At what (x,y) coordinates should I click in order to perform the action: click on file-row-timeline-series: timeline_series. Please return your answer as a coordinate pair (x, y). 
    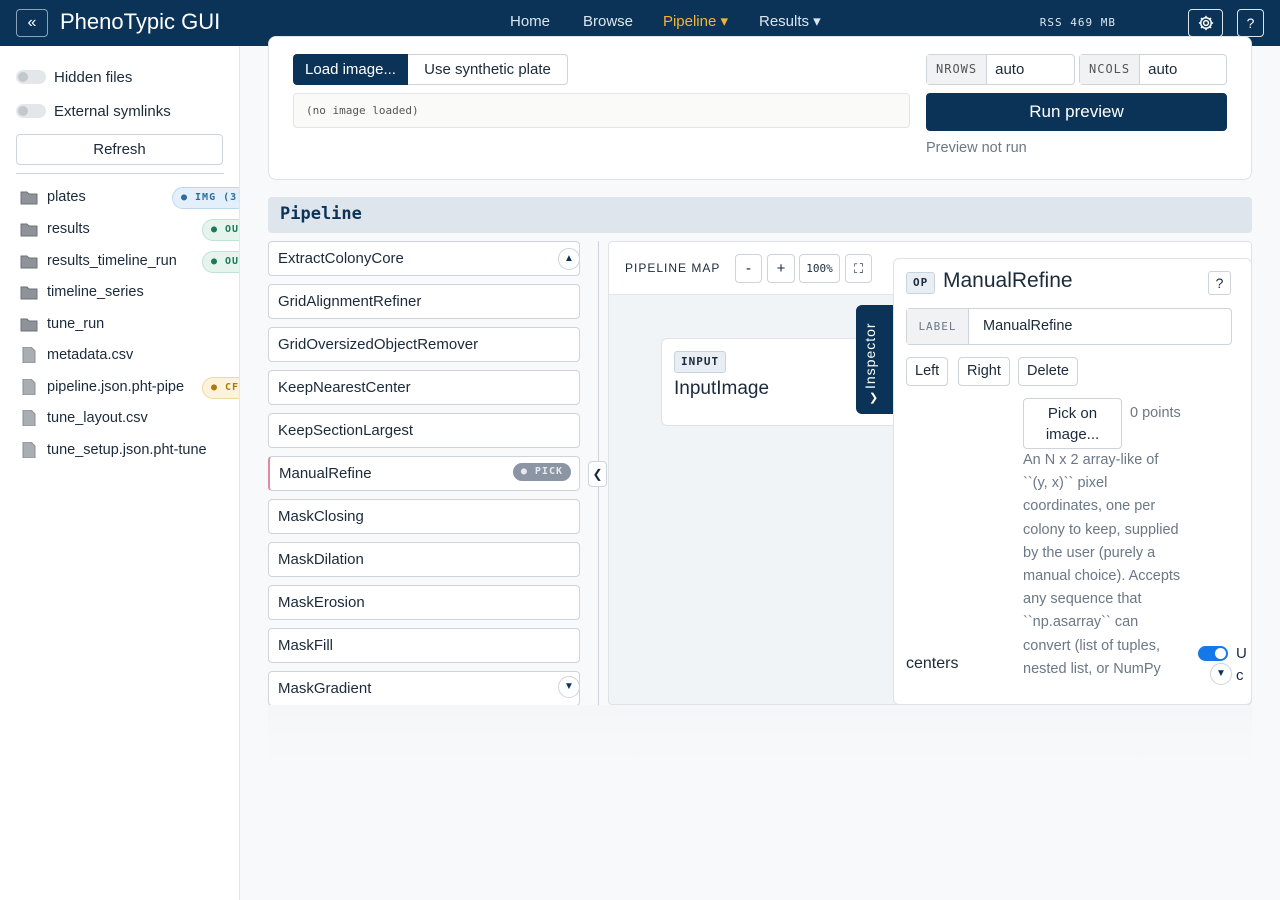
    Looking at the image, I should click on (82, 292).